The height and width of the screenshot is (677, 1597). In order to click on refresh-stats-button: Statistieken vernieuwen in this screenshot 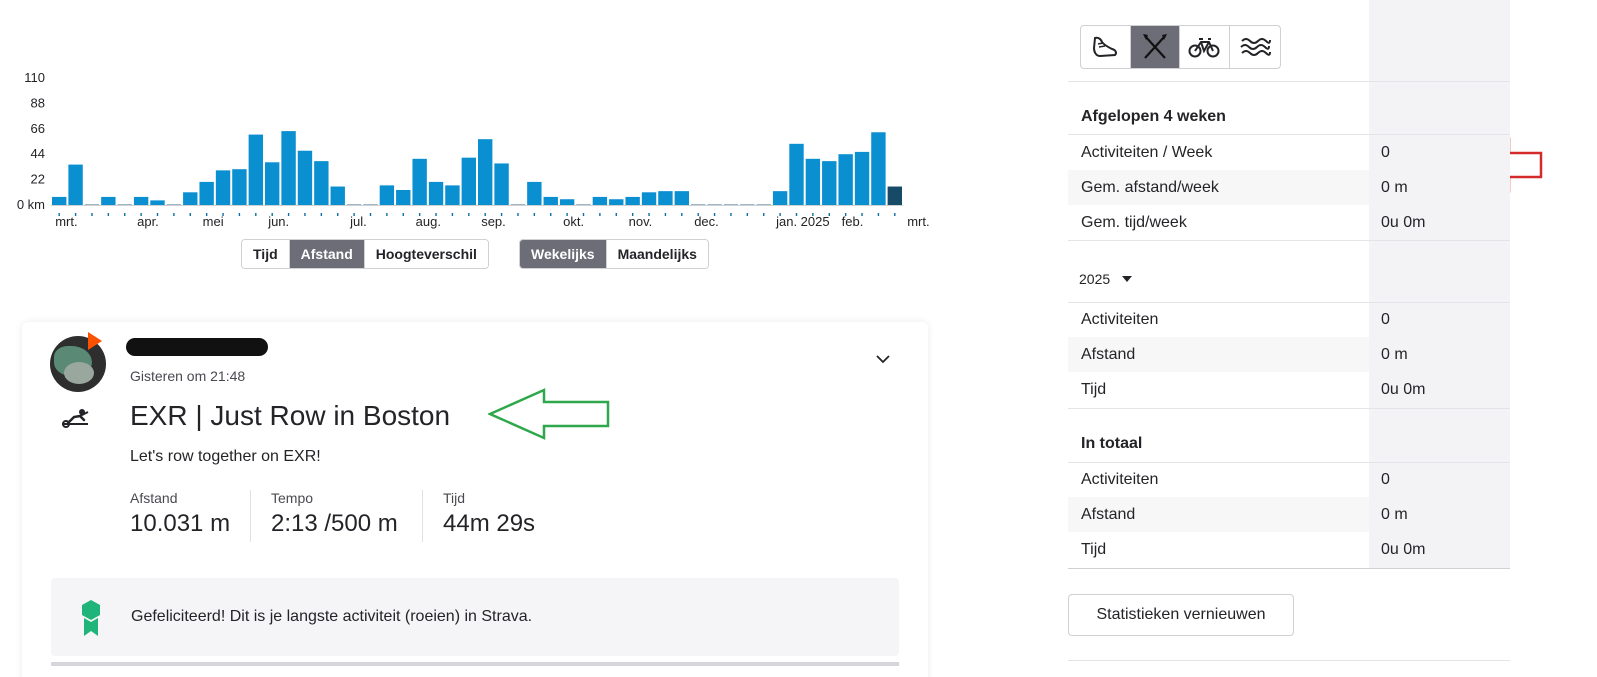, I will do `click(1181, 615)`.